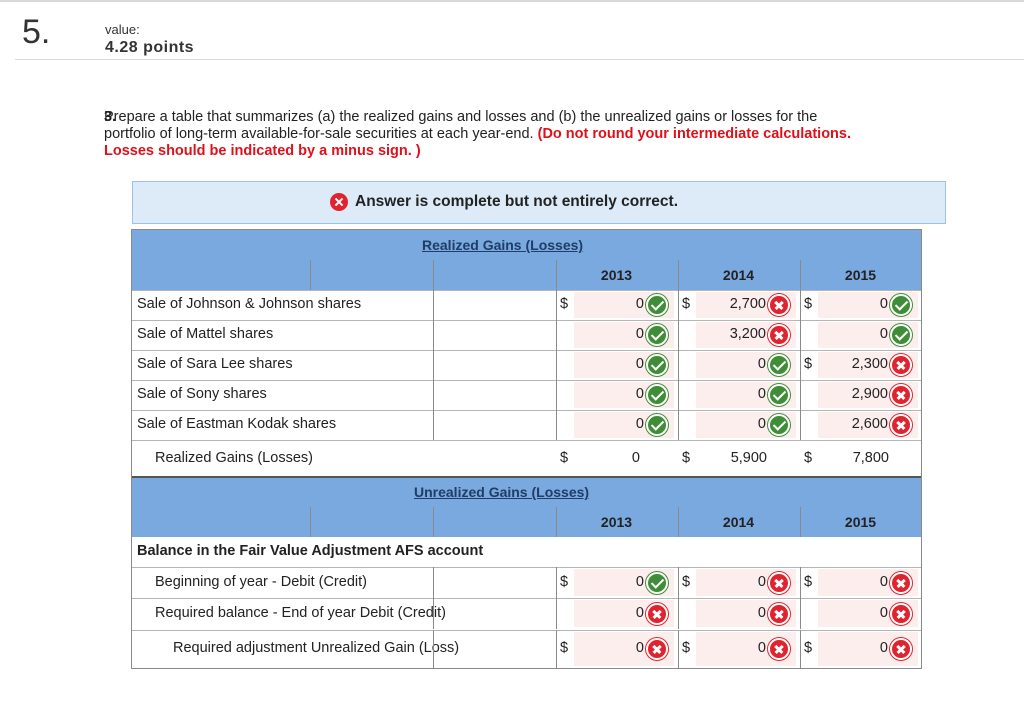 This screenshot has height=710, width=1024. I want to click on realized-row-3-label: Sale of Sara Lee shares, so click(215, 364).